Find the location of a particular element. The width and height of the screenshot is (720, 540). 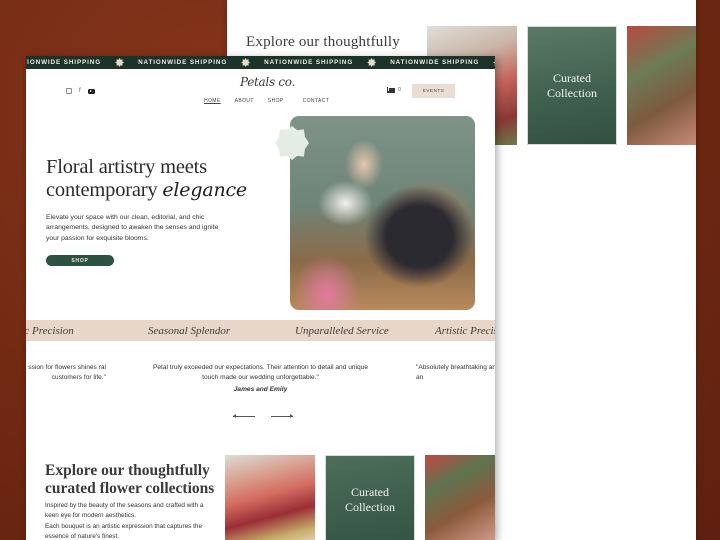

arrow-right-icon is located at coordinates (282, 416).